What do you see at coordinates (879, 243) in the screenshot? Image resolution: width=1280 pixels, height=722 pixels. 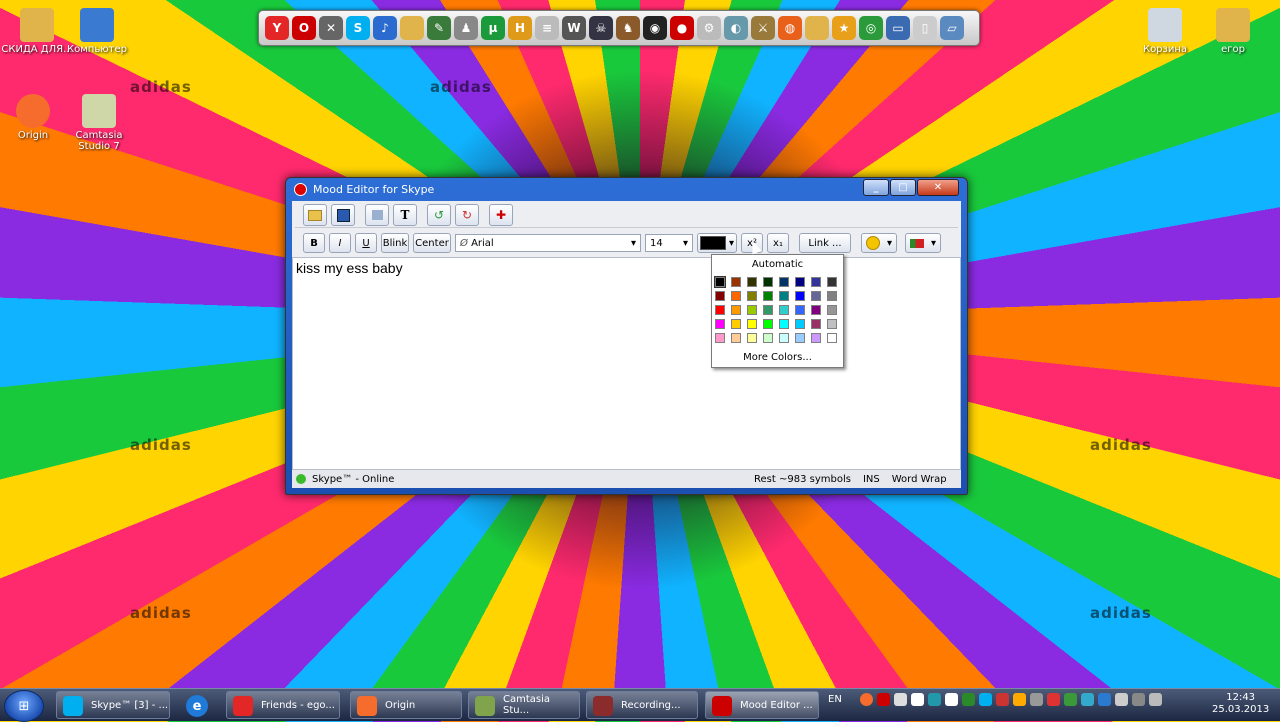 I see `emoticon-button: ▾` at bounding box center [879, 243].